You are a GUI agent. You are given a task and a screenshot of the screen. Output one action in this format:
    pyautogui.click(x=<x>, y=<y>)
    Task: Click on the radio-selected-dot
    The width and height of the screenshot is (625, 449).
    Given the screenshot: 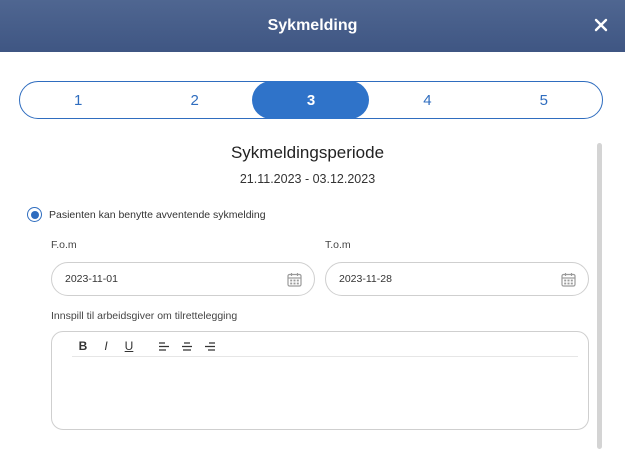 What is the action you would take?
    pyautogui.click(x=34, y=214)
    